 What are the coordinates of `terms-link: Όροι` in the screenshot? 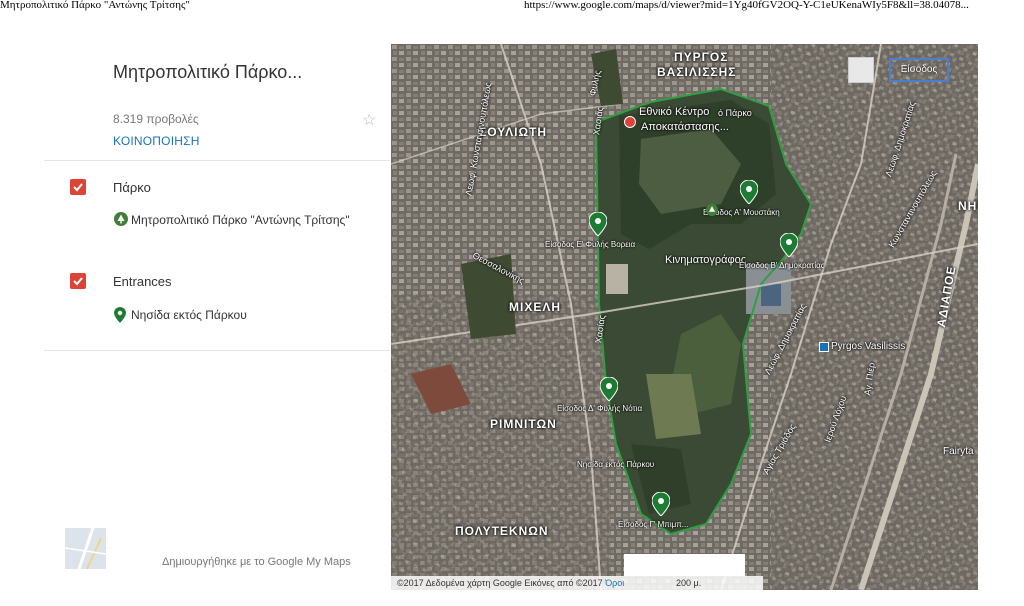 It's located at (614, 583).